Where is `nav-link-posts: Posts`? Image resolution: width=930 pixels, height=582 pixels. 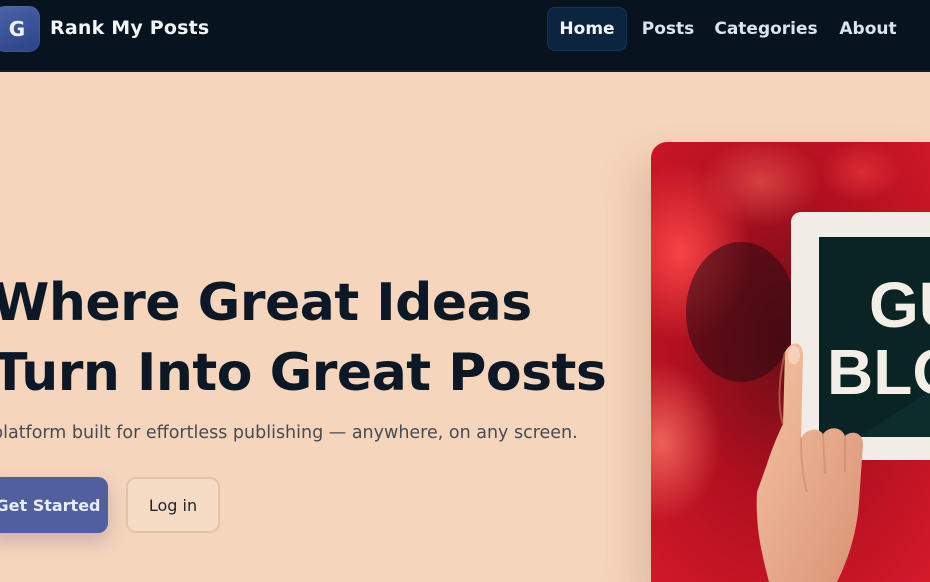
nav-link-posts: Posts is located at coordinates (668, 29).